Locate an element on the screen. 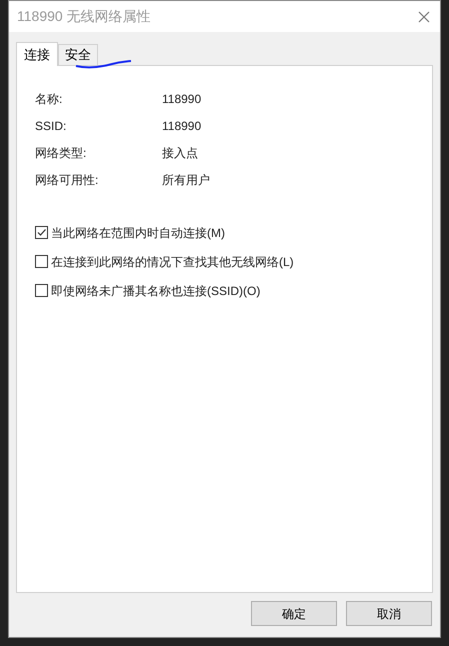 Image resolution: width=449 pixels, height=646 pixels. dialog-button: 确定 is located at coordinates (294, 613).